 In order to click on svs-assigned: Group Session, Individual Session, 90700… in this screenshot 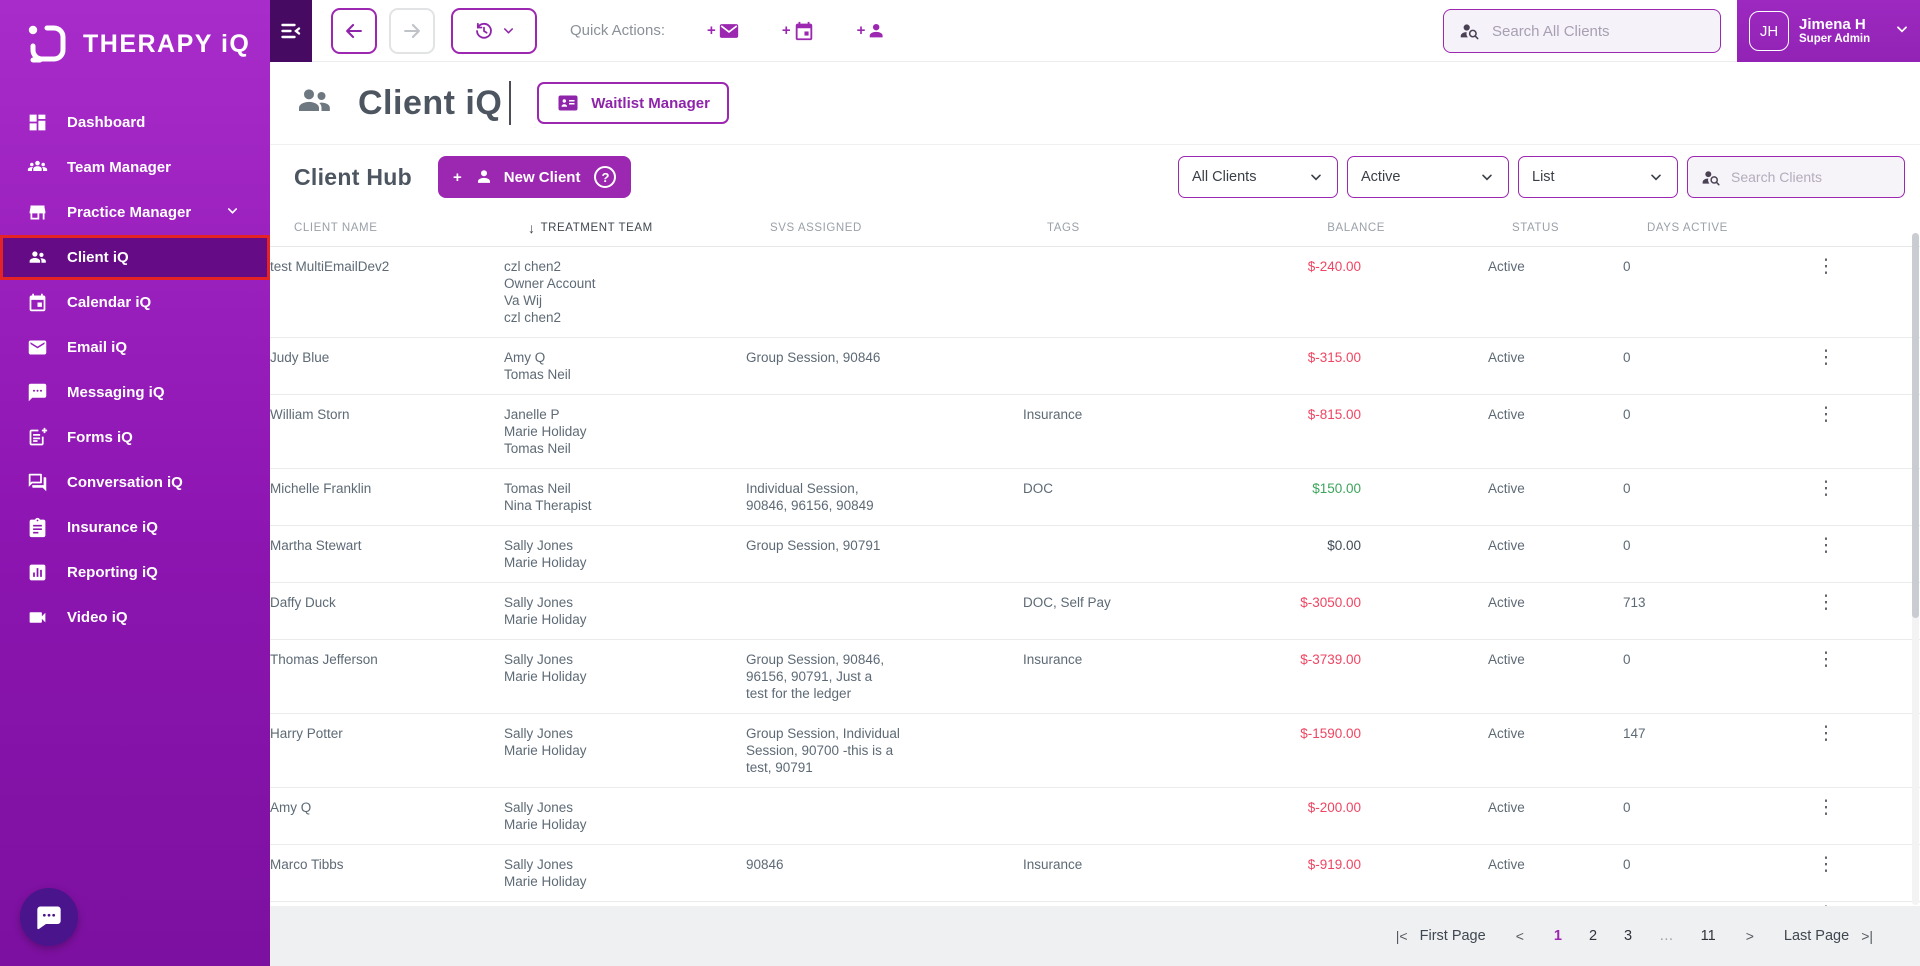, I will do `click(823, 750)`.